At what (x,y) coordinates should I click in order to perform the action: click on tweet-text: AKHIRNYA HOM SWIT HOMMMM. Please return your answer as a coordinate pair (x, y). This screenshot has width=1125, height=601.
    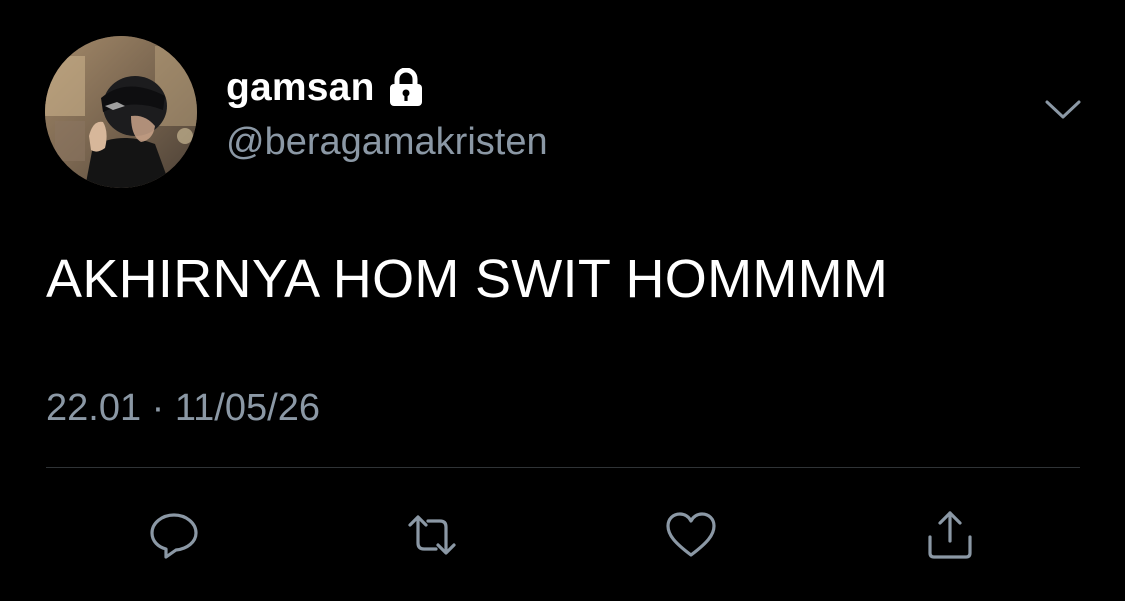
    Looking at the image, I should click on (467, 279).